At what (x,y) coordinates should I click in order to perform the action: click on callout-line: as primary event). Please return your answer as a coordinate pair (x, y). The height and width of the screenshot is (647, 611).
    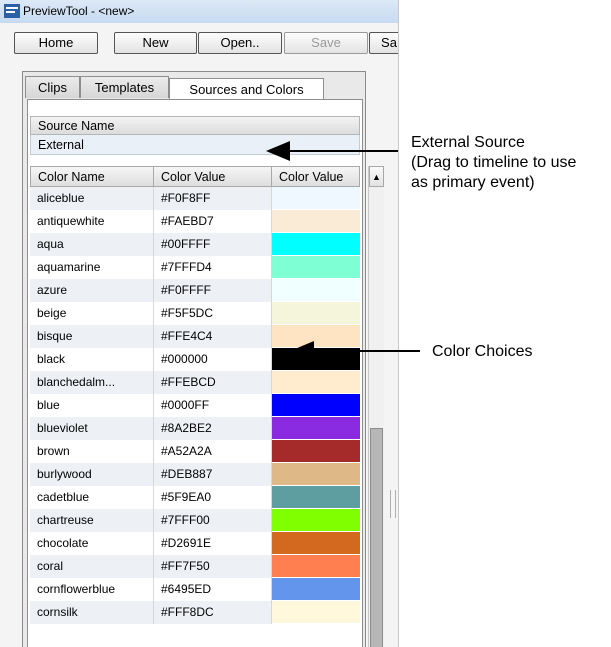
    Looking at the image, I should click on (473, 182).